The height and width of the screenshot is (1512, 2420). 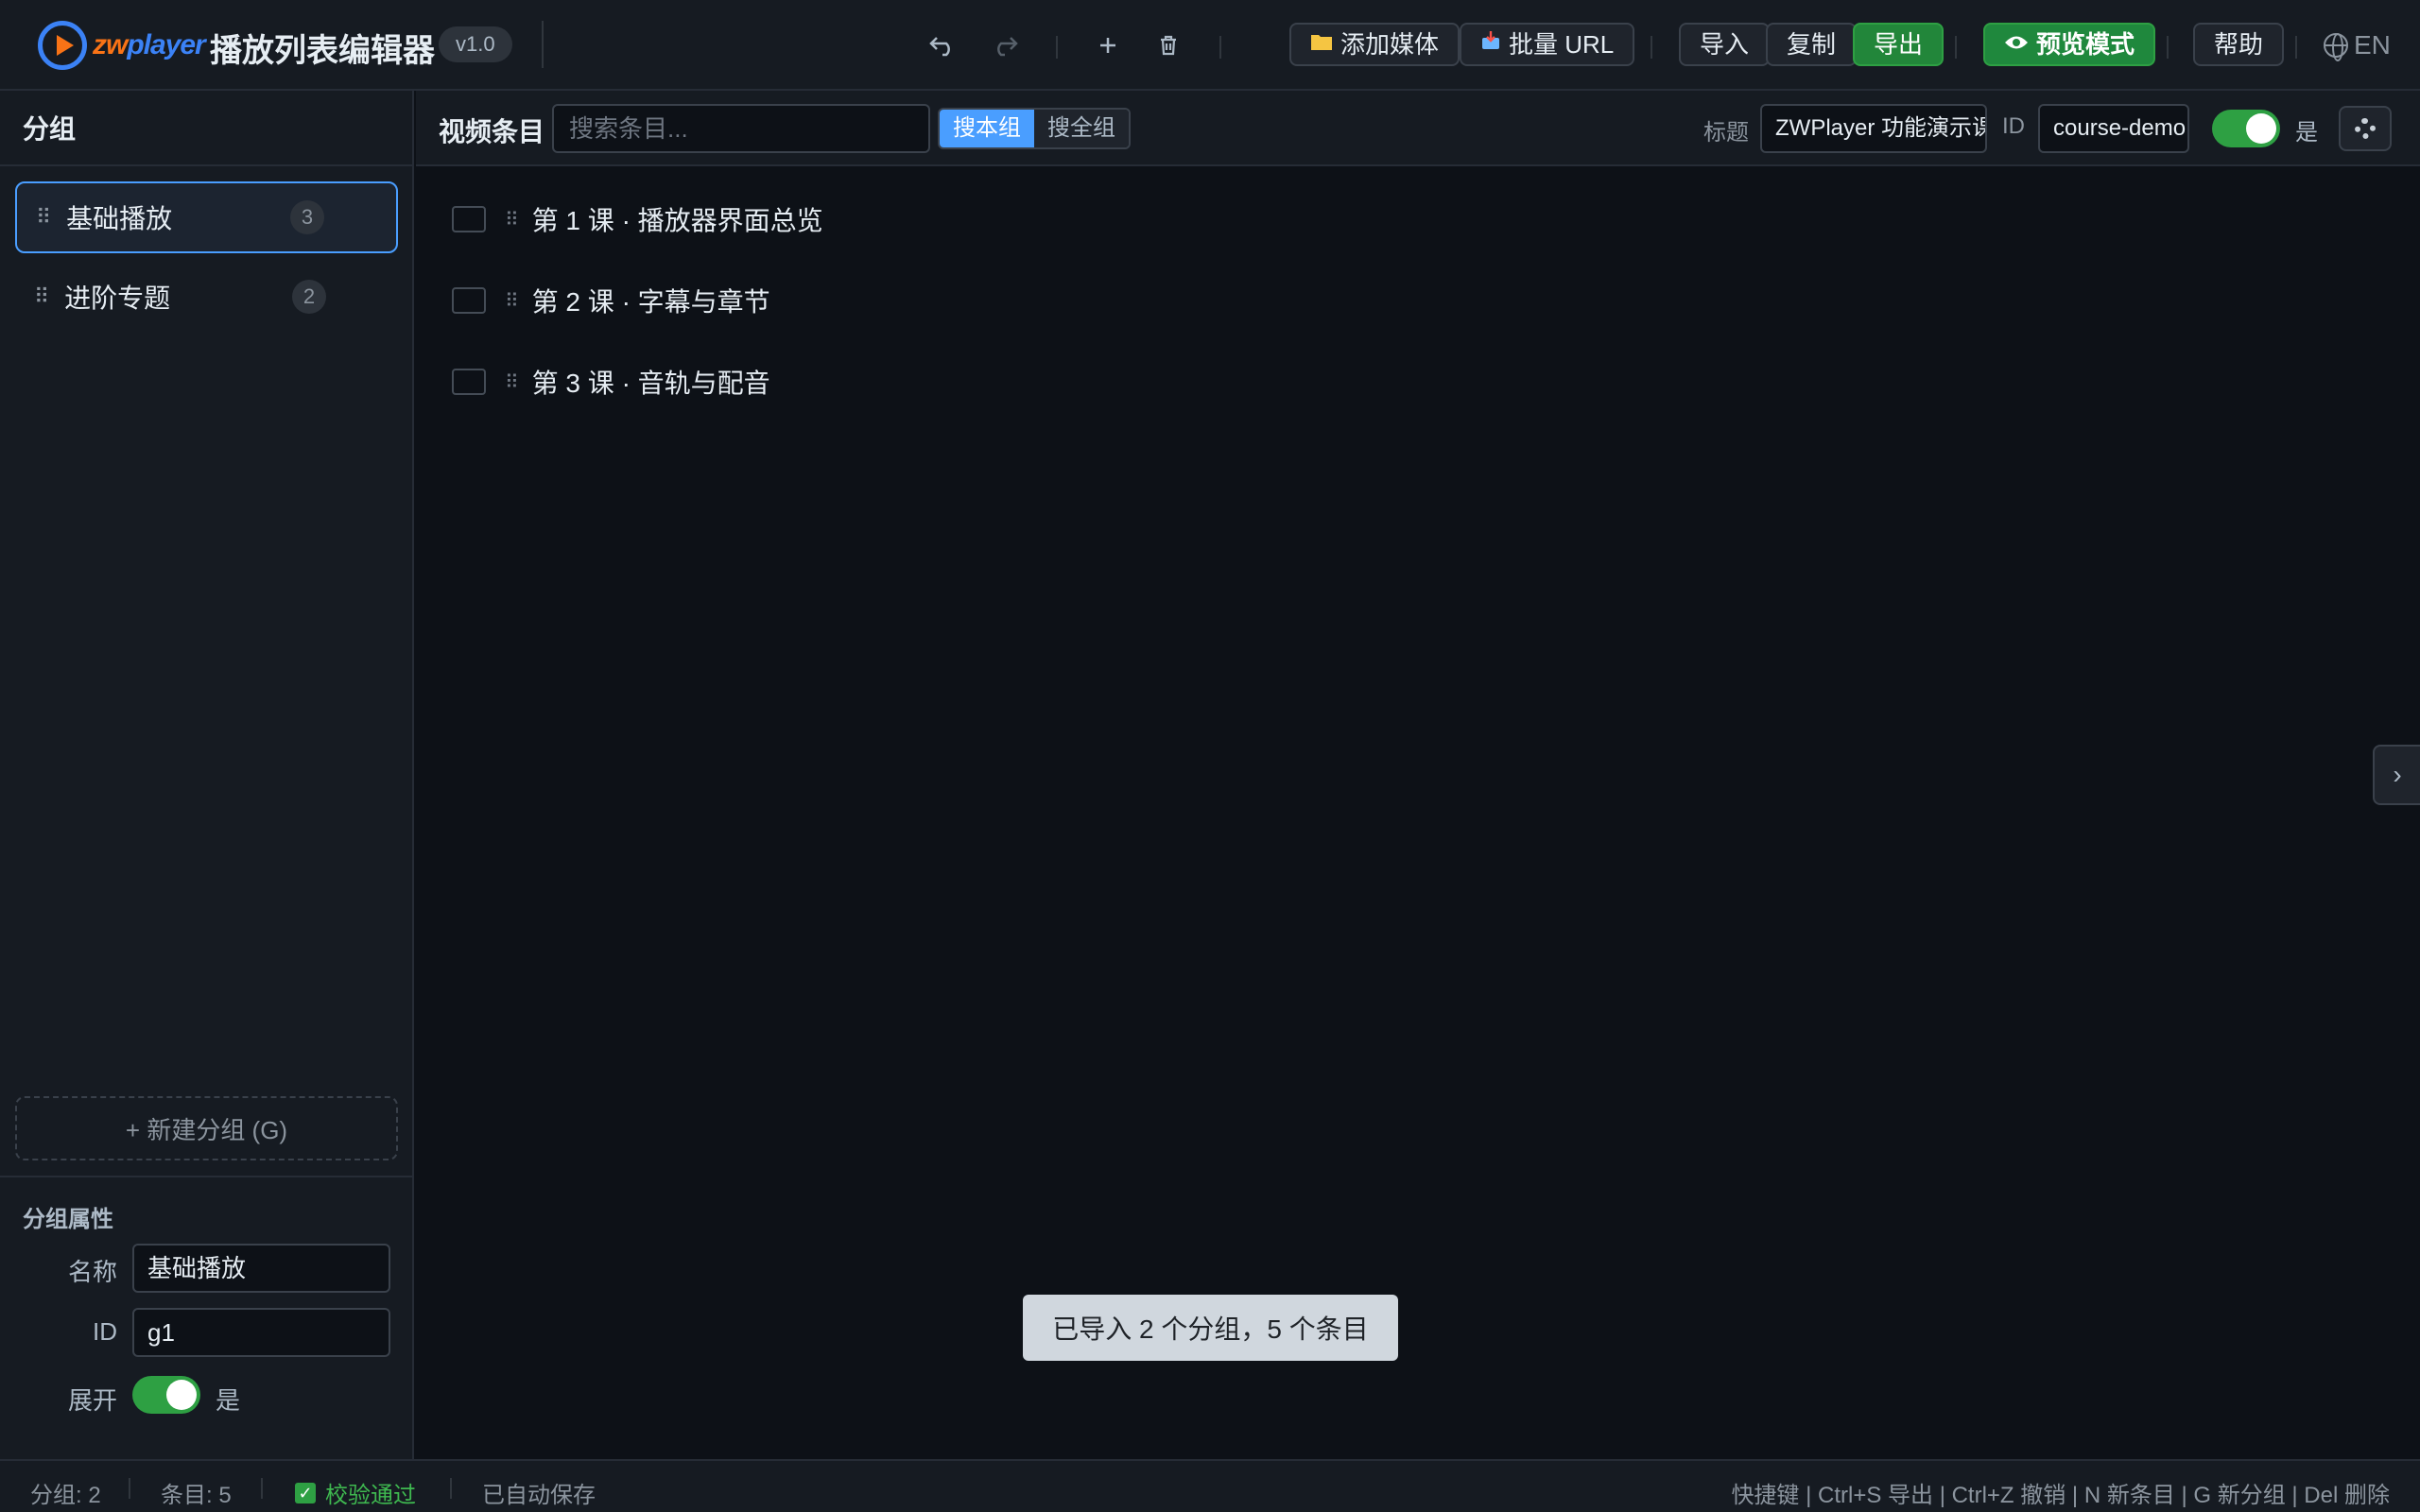 I want to click on playlist-id-label: ID, so click(x=2014, y=126).